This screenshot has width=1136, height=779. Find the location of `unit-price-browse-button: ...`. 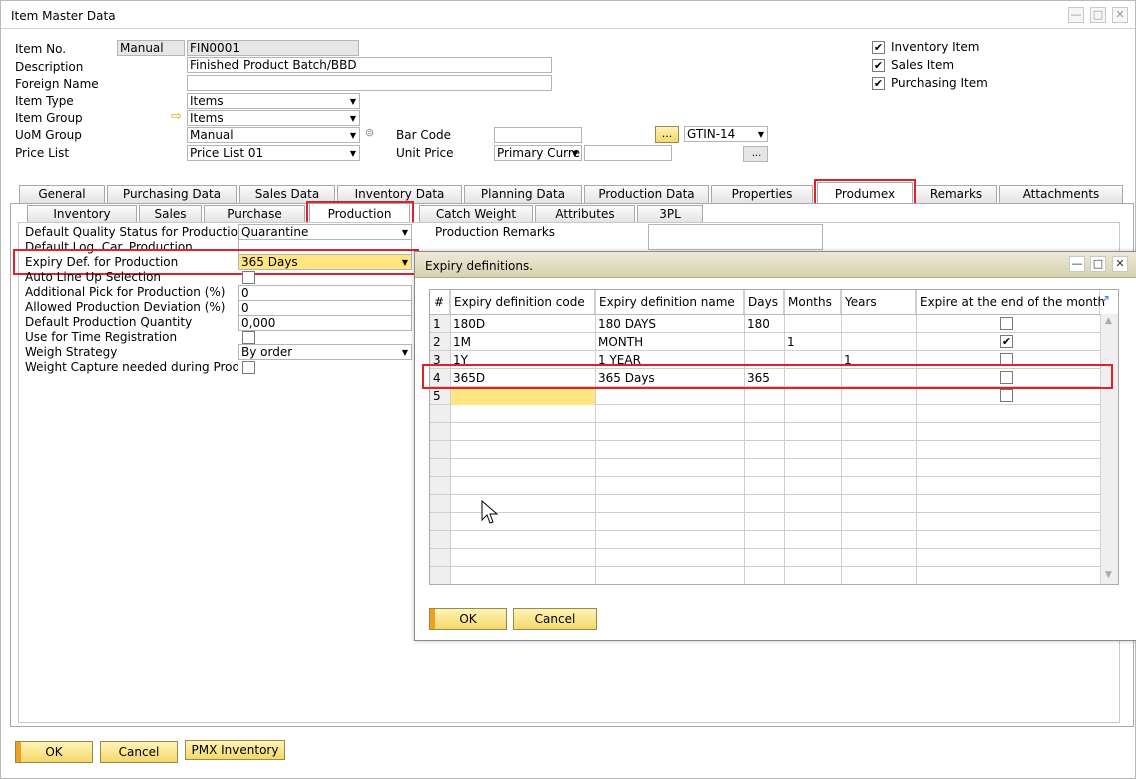

unit-price-browse-button: ... is located at coordinates (755, 154).